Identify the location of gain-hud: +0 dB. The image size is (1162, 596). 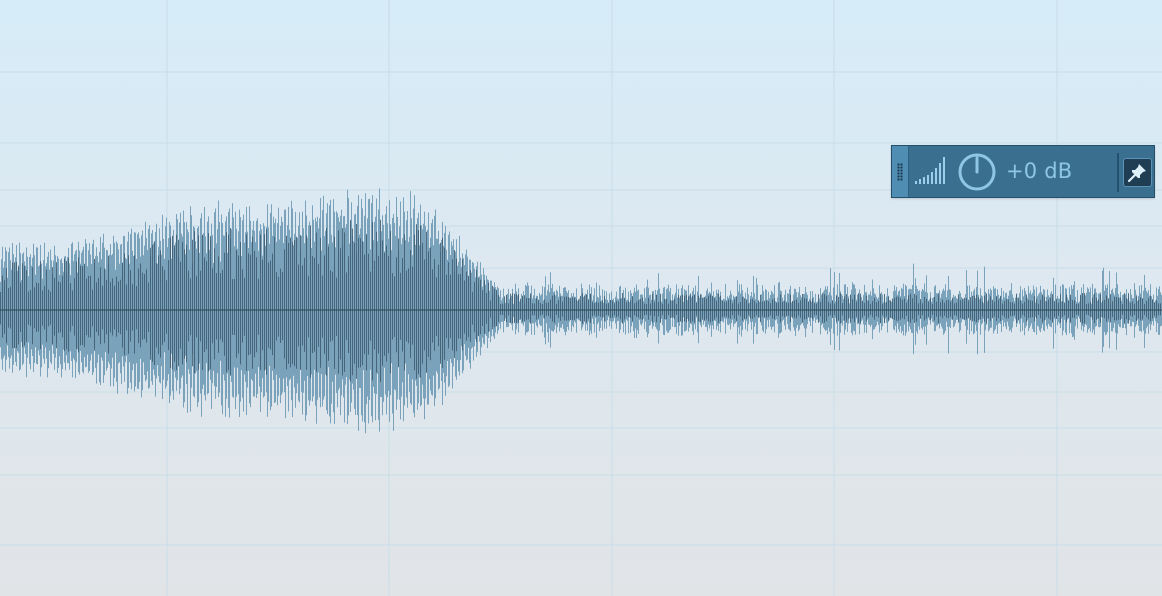
(1023, 171).